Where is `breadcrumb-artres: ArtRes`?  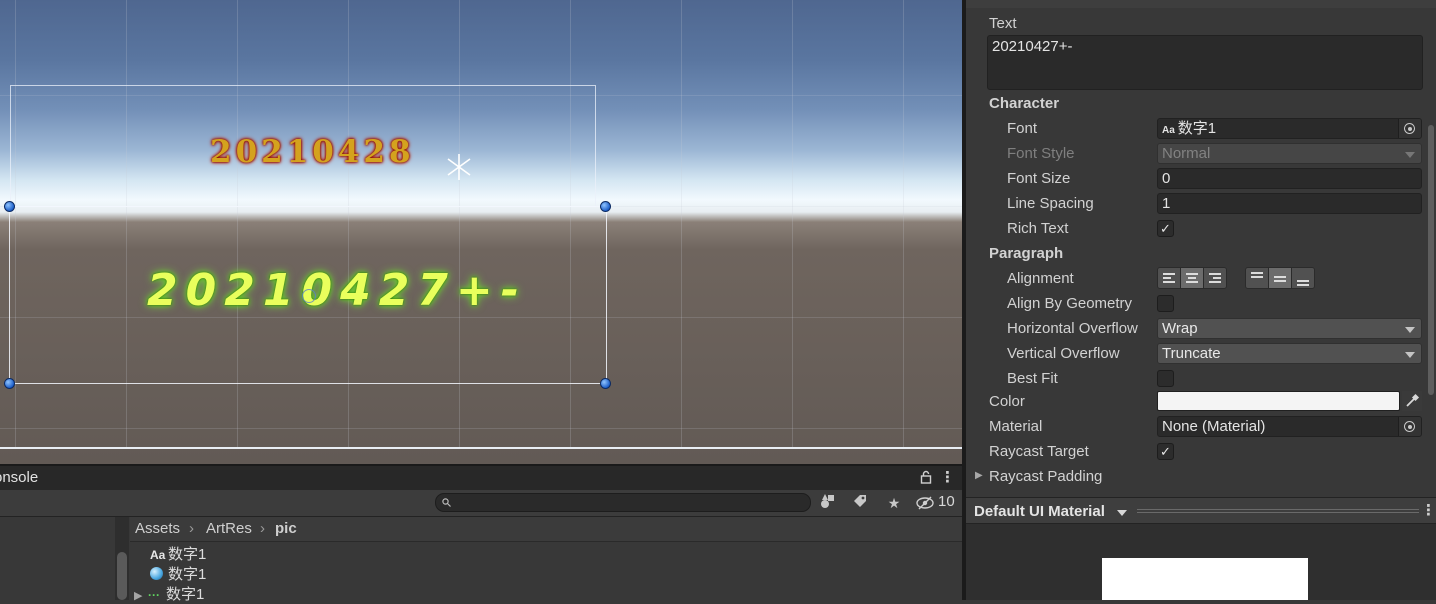
breadcrumb-artres: ArtRes is located at coordinates (229, 528).